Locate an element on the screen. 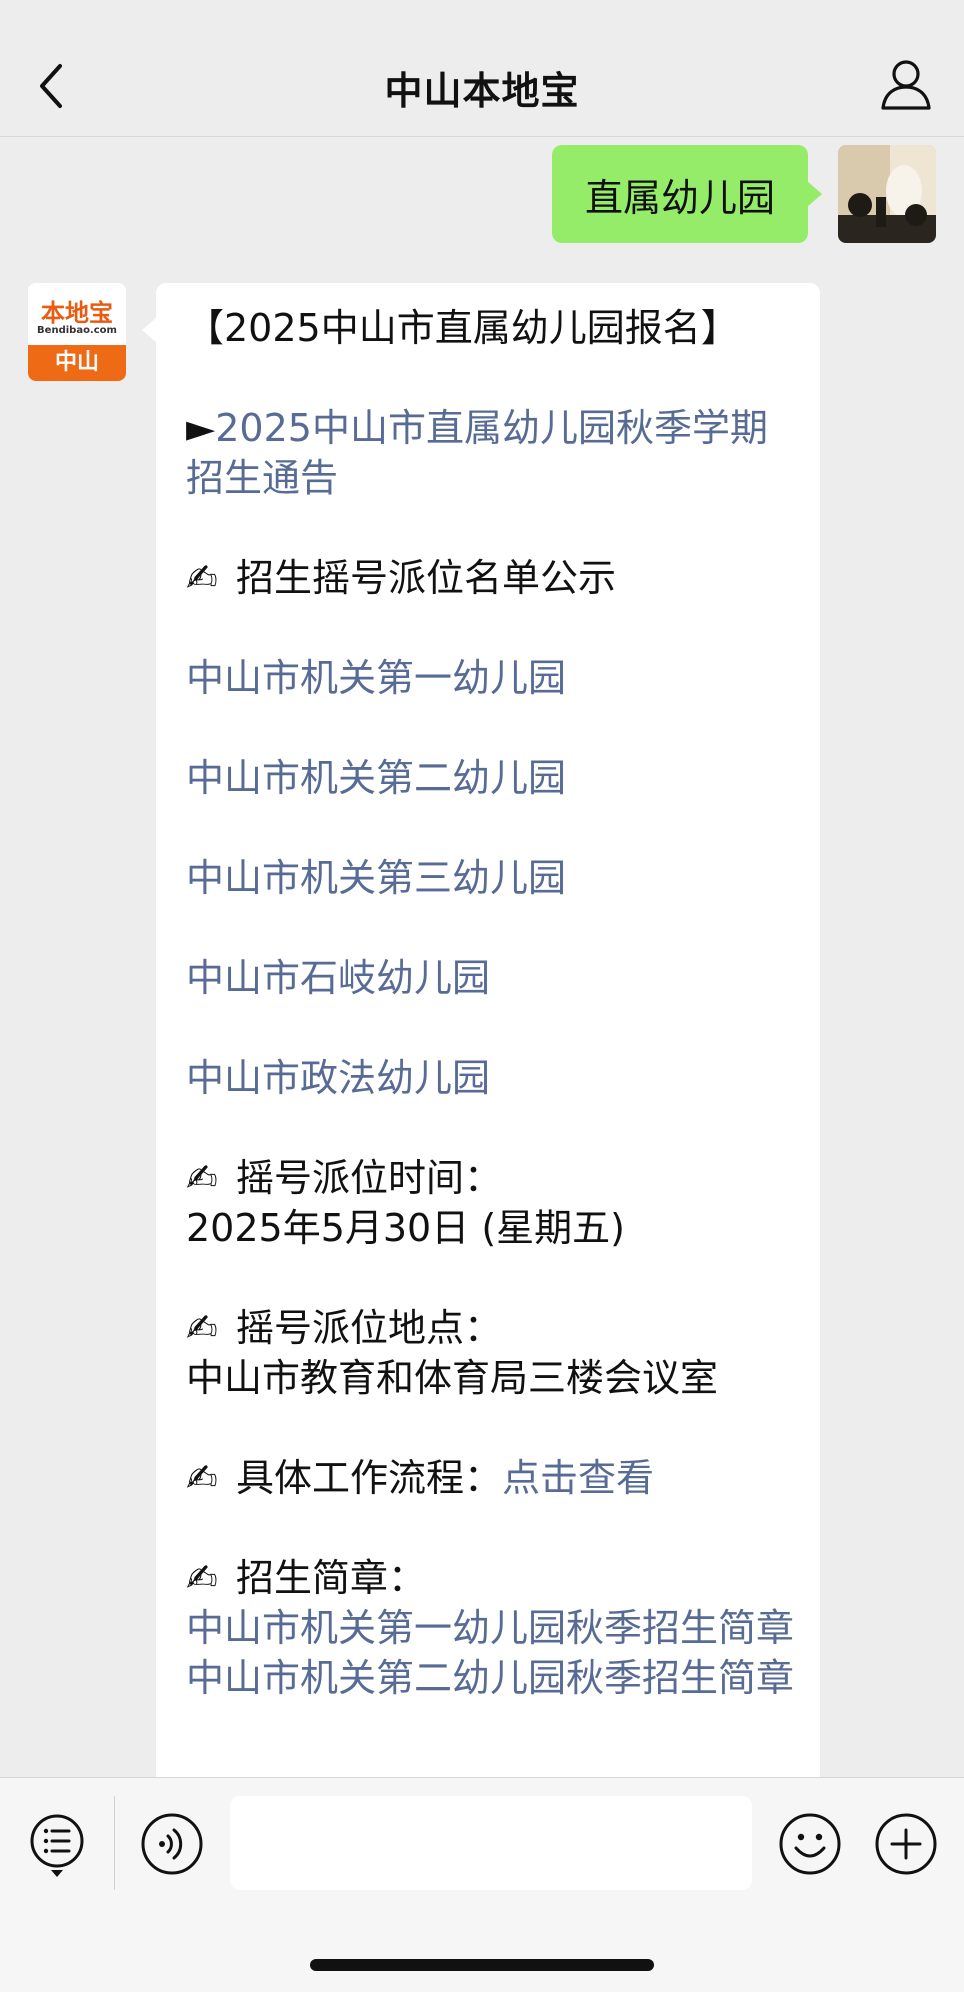  bot-avatar: 本地宝 Bendibao.com 中山 is located at coordinates (77, 332).